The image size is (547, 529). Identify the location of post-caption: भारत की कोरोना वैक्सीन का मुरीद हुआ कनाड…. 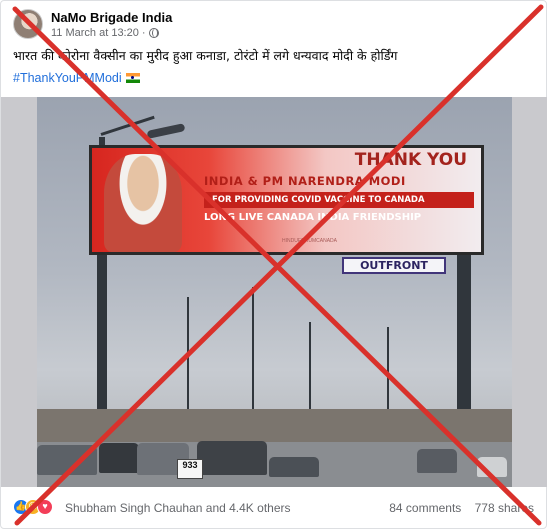
(205, 55).